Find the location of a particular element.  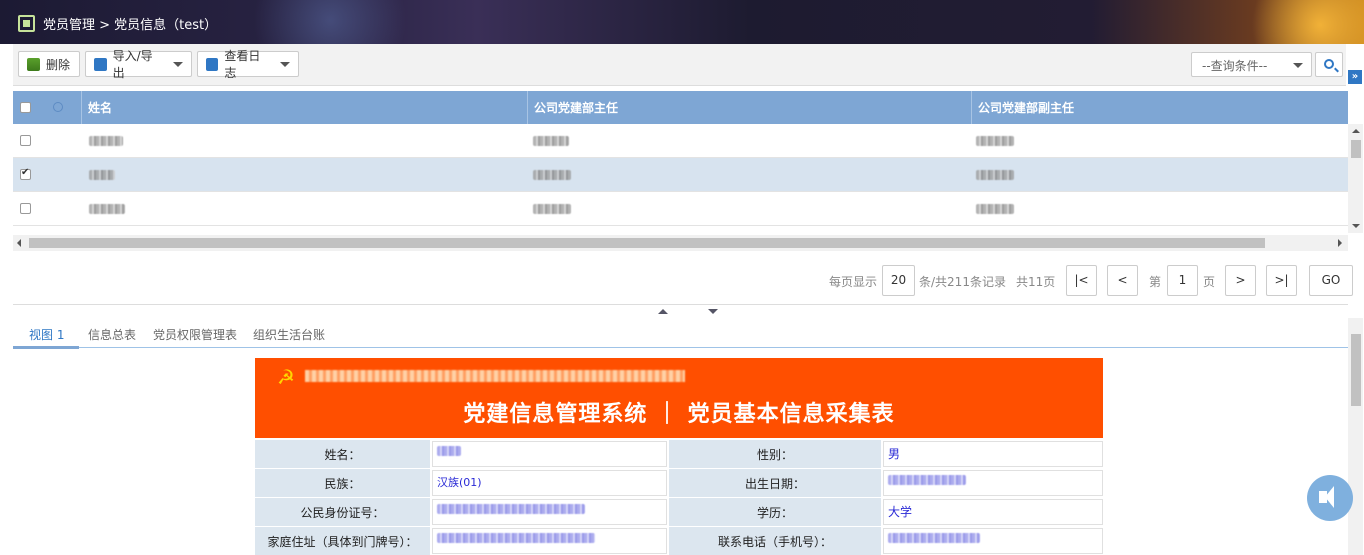

phone-field is located at coordinates (993, 541).